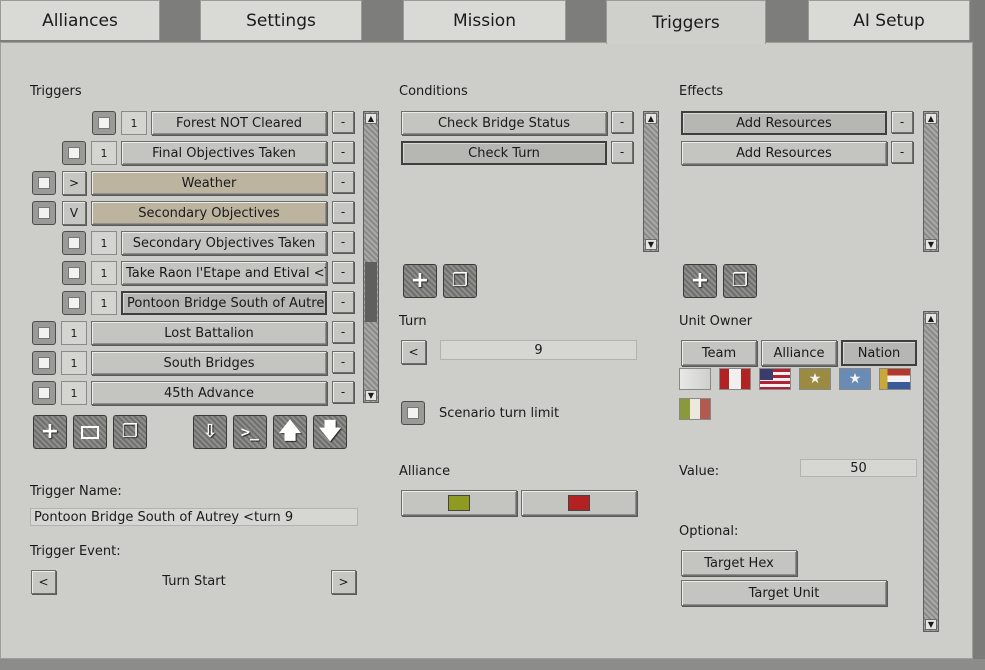 This screenshot has width=985, height=670. I want to click on flag-star-blue-icon: ★, so click(855, 379).